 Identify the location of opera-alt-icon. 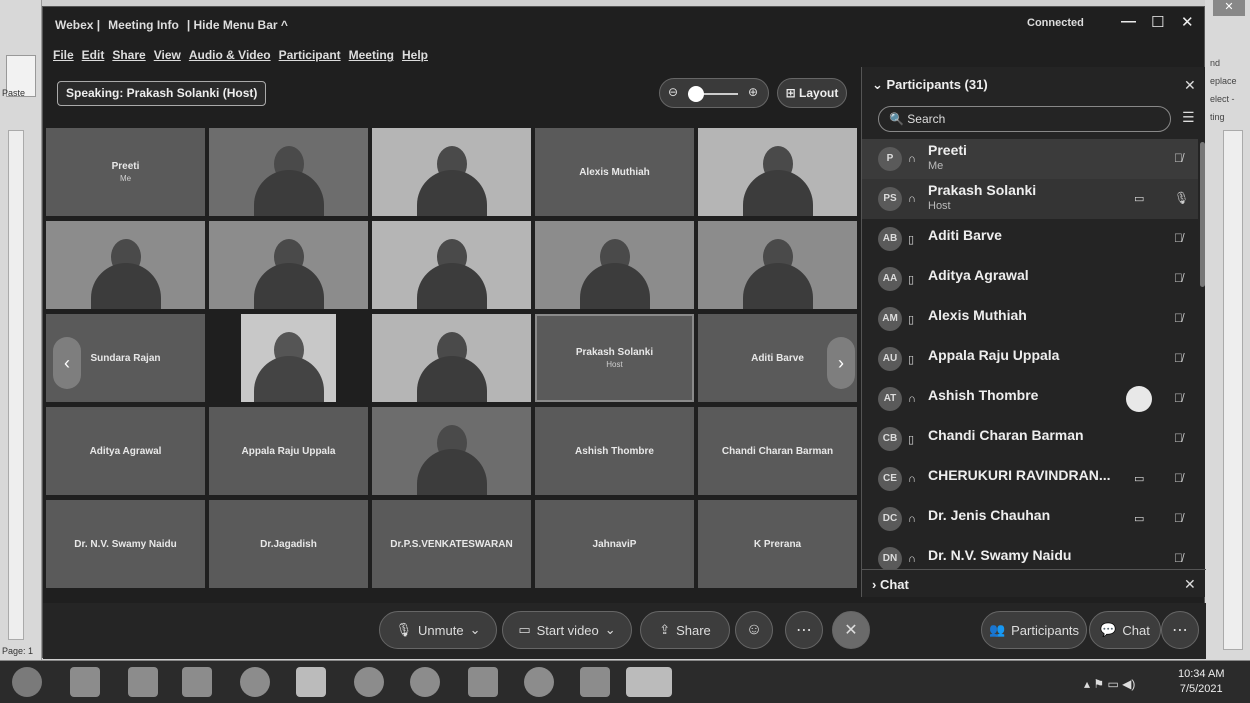
(539, 682).